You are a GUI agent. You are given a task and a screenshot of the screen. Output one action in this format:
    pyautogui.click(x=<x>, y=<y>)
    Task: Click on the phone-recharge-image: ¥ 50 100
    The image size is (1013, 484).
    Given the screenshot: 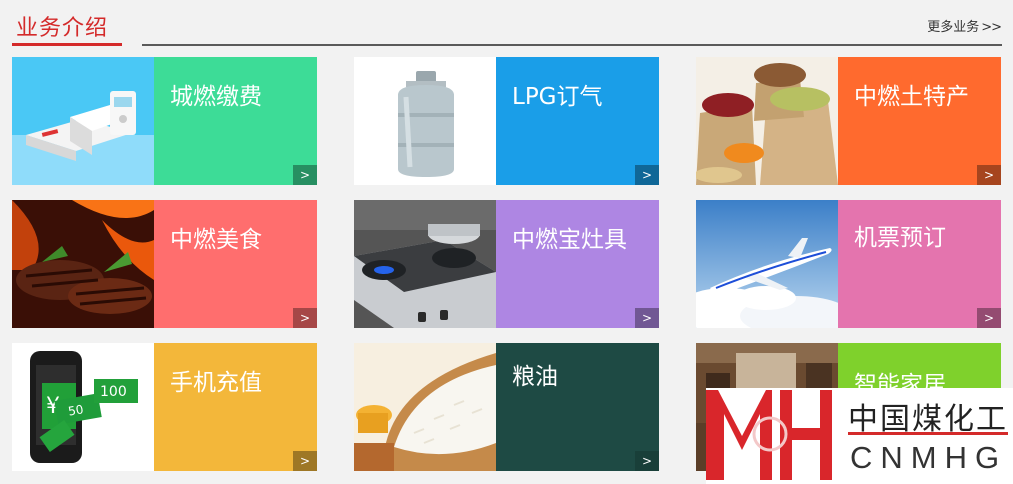 What is the action you would take?
    pyautogui.click(x=83, y=407)
    